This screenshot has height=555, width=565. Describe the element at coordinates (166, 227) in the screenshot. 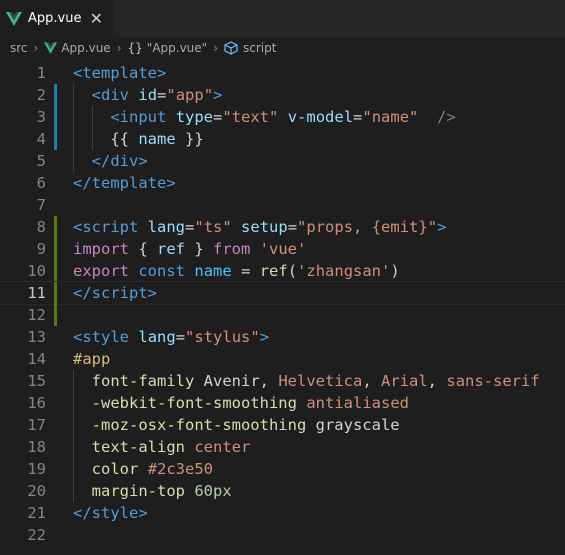

I see `code-token: lang` at that location.